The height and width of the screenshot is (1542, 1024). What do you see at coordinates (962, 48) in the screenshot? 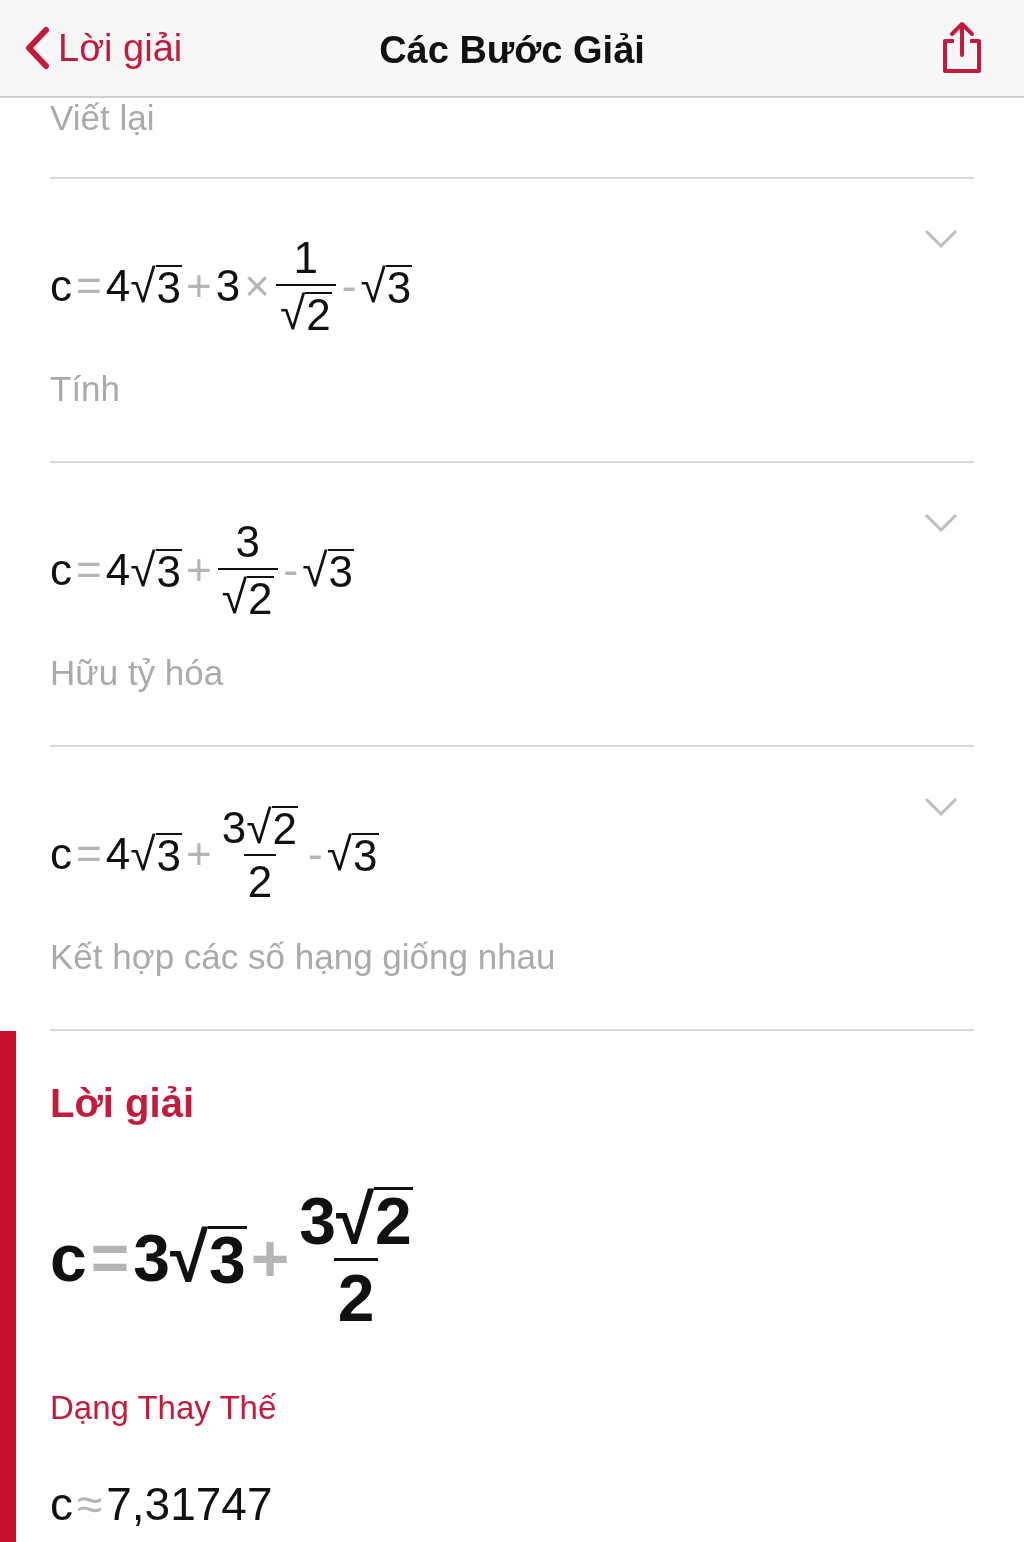
I see `share-button` at bounding box center [962, 48].